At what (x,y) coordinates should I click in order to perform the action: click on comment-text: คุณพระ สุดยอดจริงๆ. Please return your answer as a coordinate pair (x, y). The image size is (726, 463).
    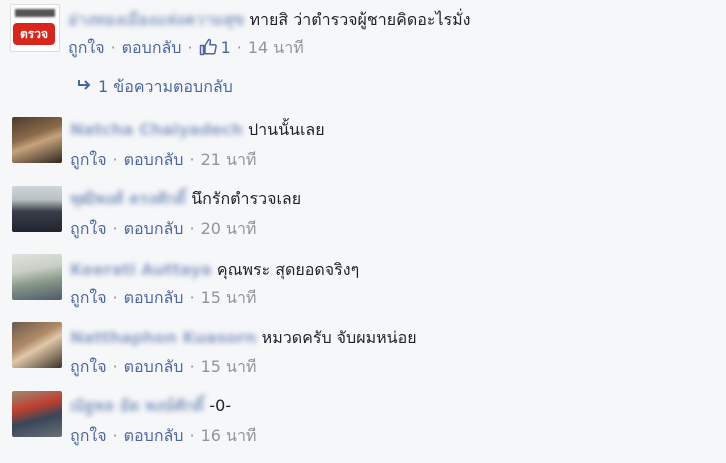
    Looking at the image, I should click on (288, 269).